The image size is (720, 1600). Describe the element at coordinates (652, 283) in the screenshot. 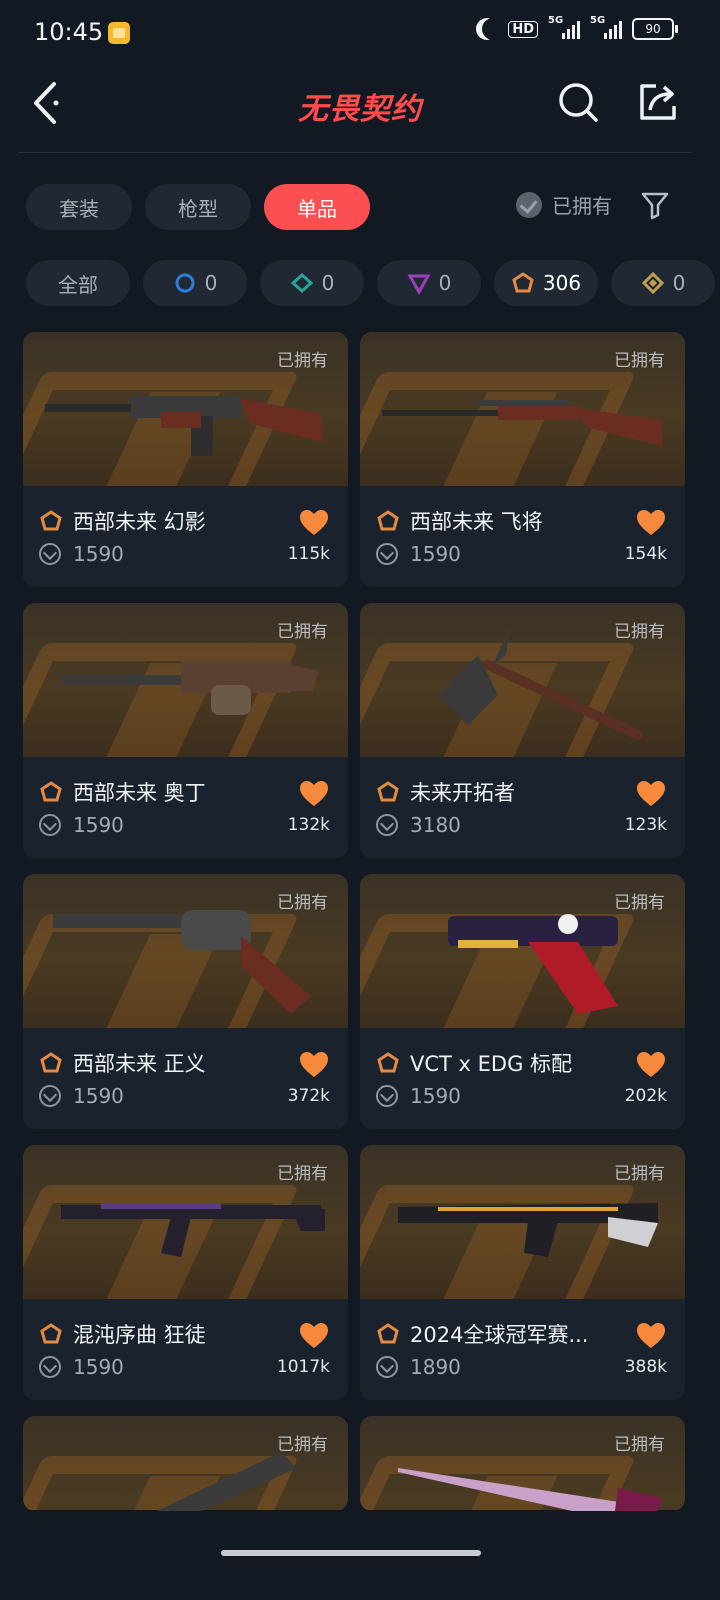

I see `ultra-tier-icon` at that location.